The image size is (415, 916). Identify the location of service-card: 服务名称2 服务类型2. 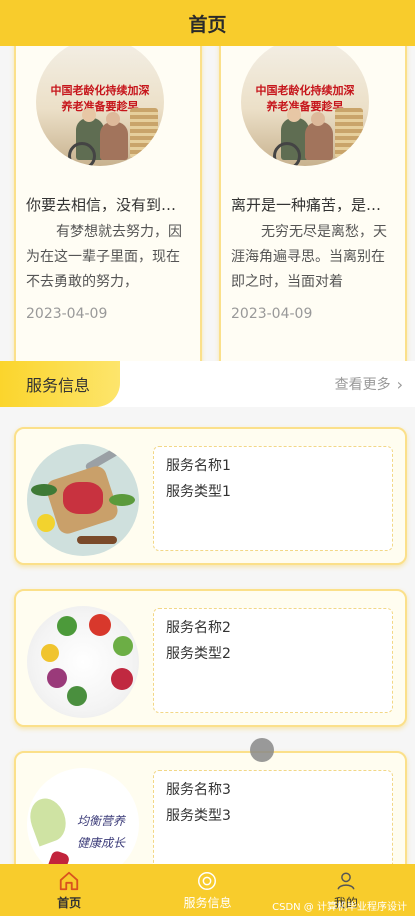
(210, 658).